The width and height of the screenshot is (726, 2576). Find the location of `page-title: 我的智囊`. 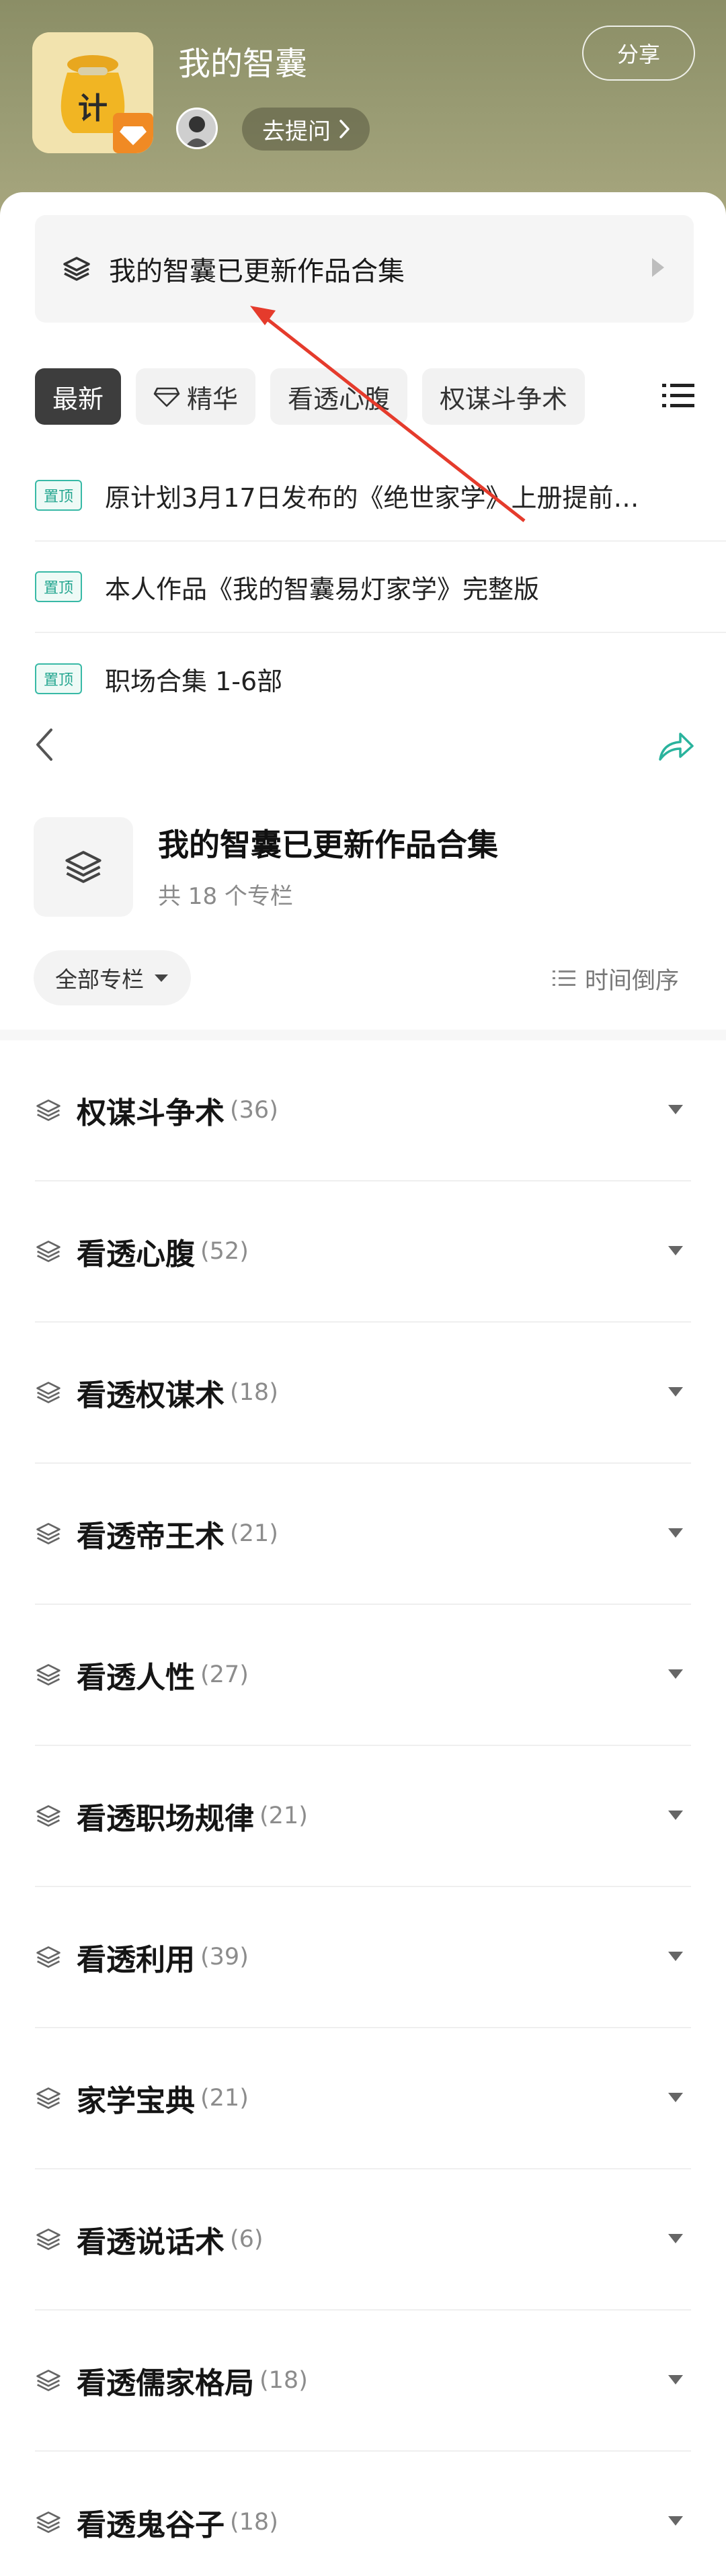

page-title: 我的智囊 is located at coordinates (243, 64).